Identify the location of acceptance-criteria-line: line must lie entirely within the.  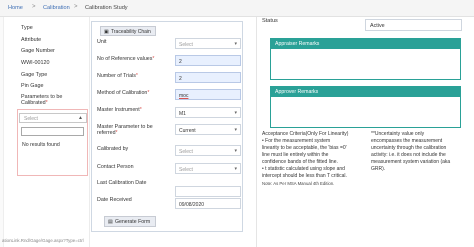
(295, 155).